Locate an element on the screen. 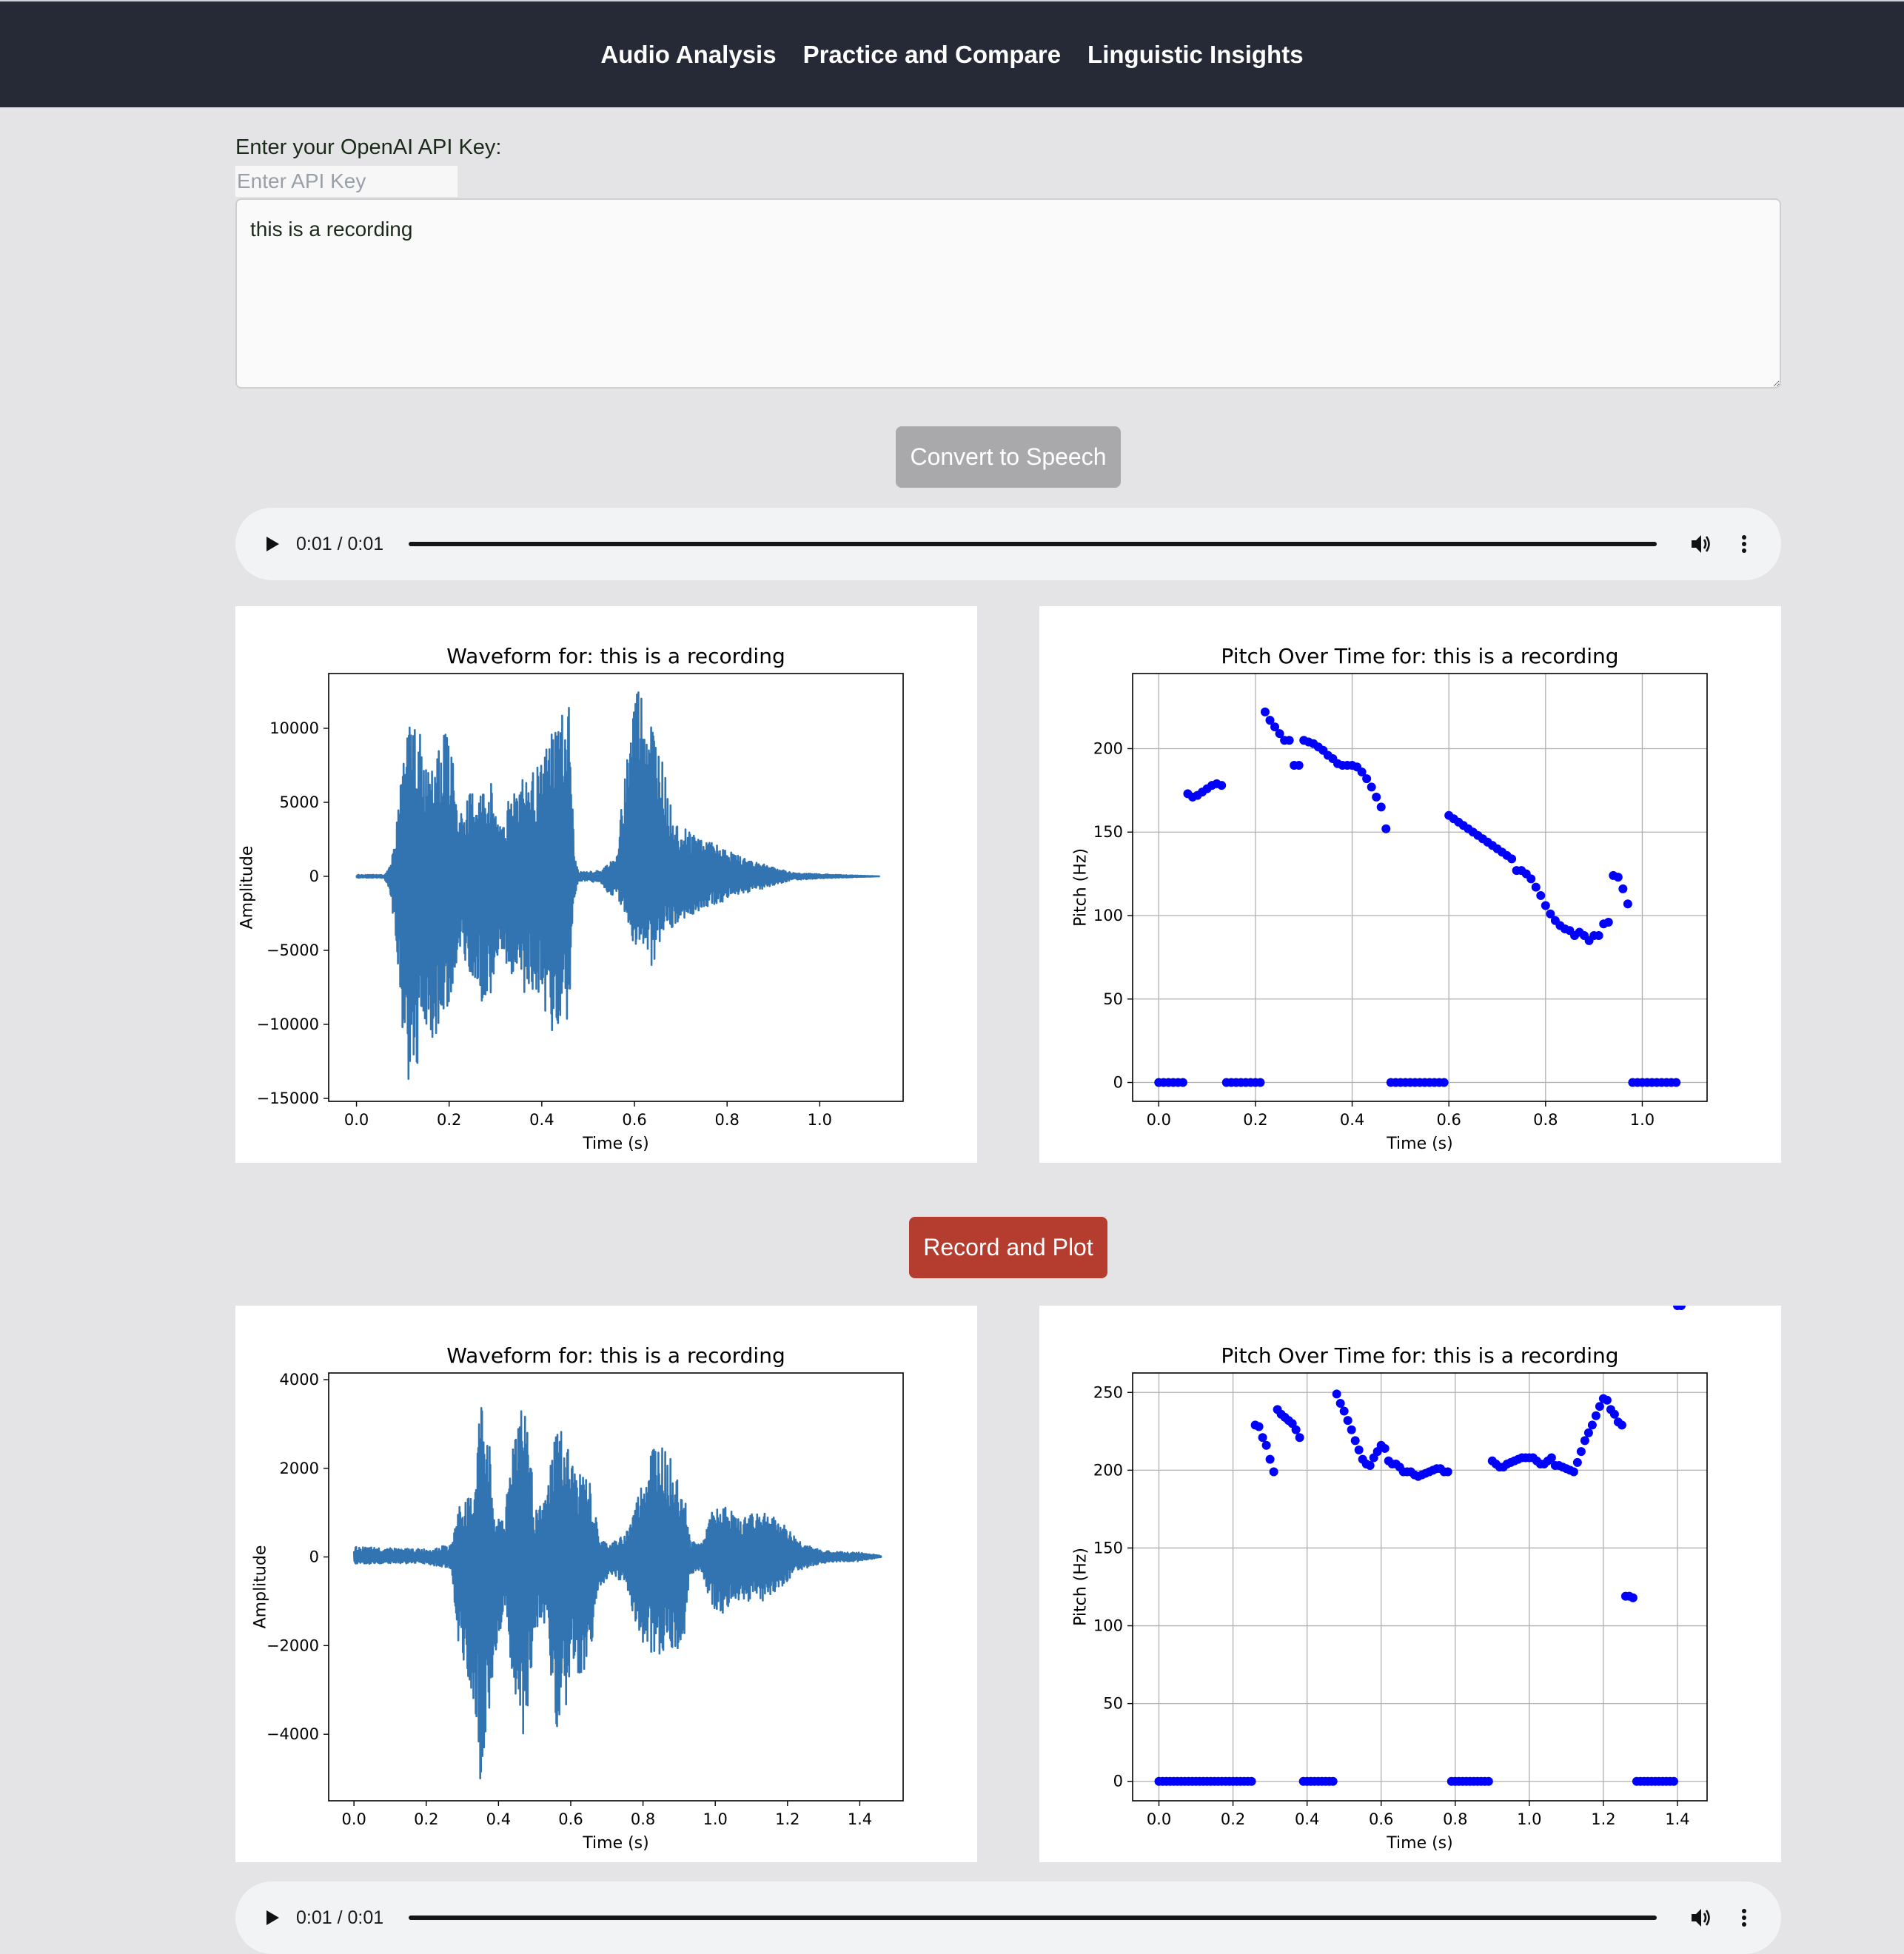  pitch-points is located at coordinates (1420, 1546).